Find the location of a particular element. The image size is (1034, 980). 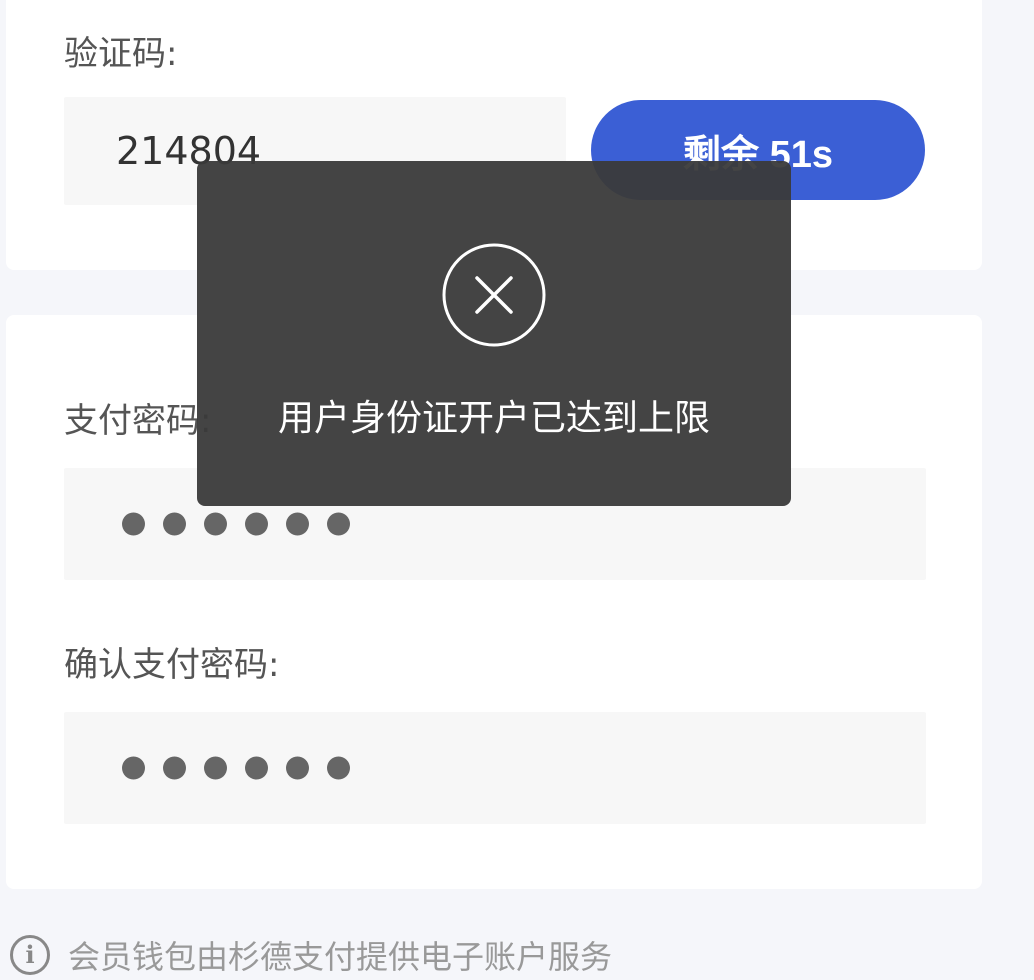

service-note: i 会员钱包由杉德支付提供电子账户服务 is located at coordinates (311, 955).